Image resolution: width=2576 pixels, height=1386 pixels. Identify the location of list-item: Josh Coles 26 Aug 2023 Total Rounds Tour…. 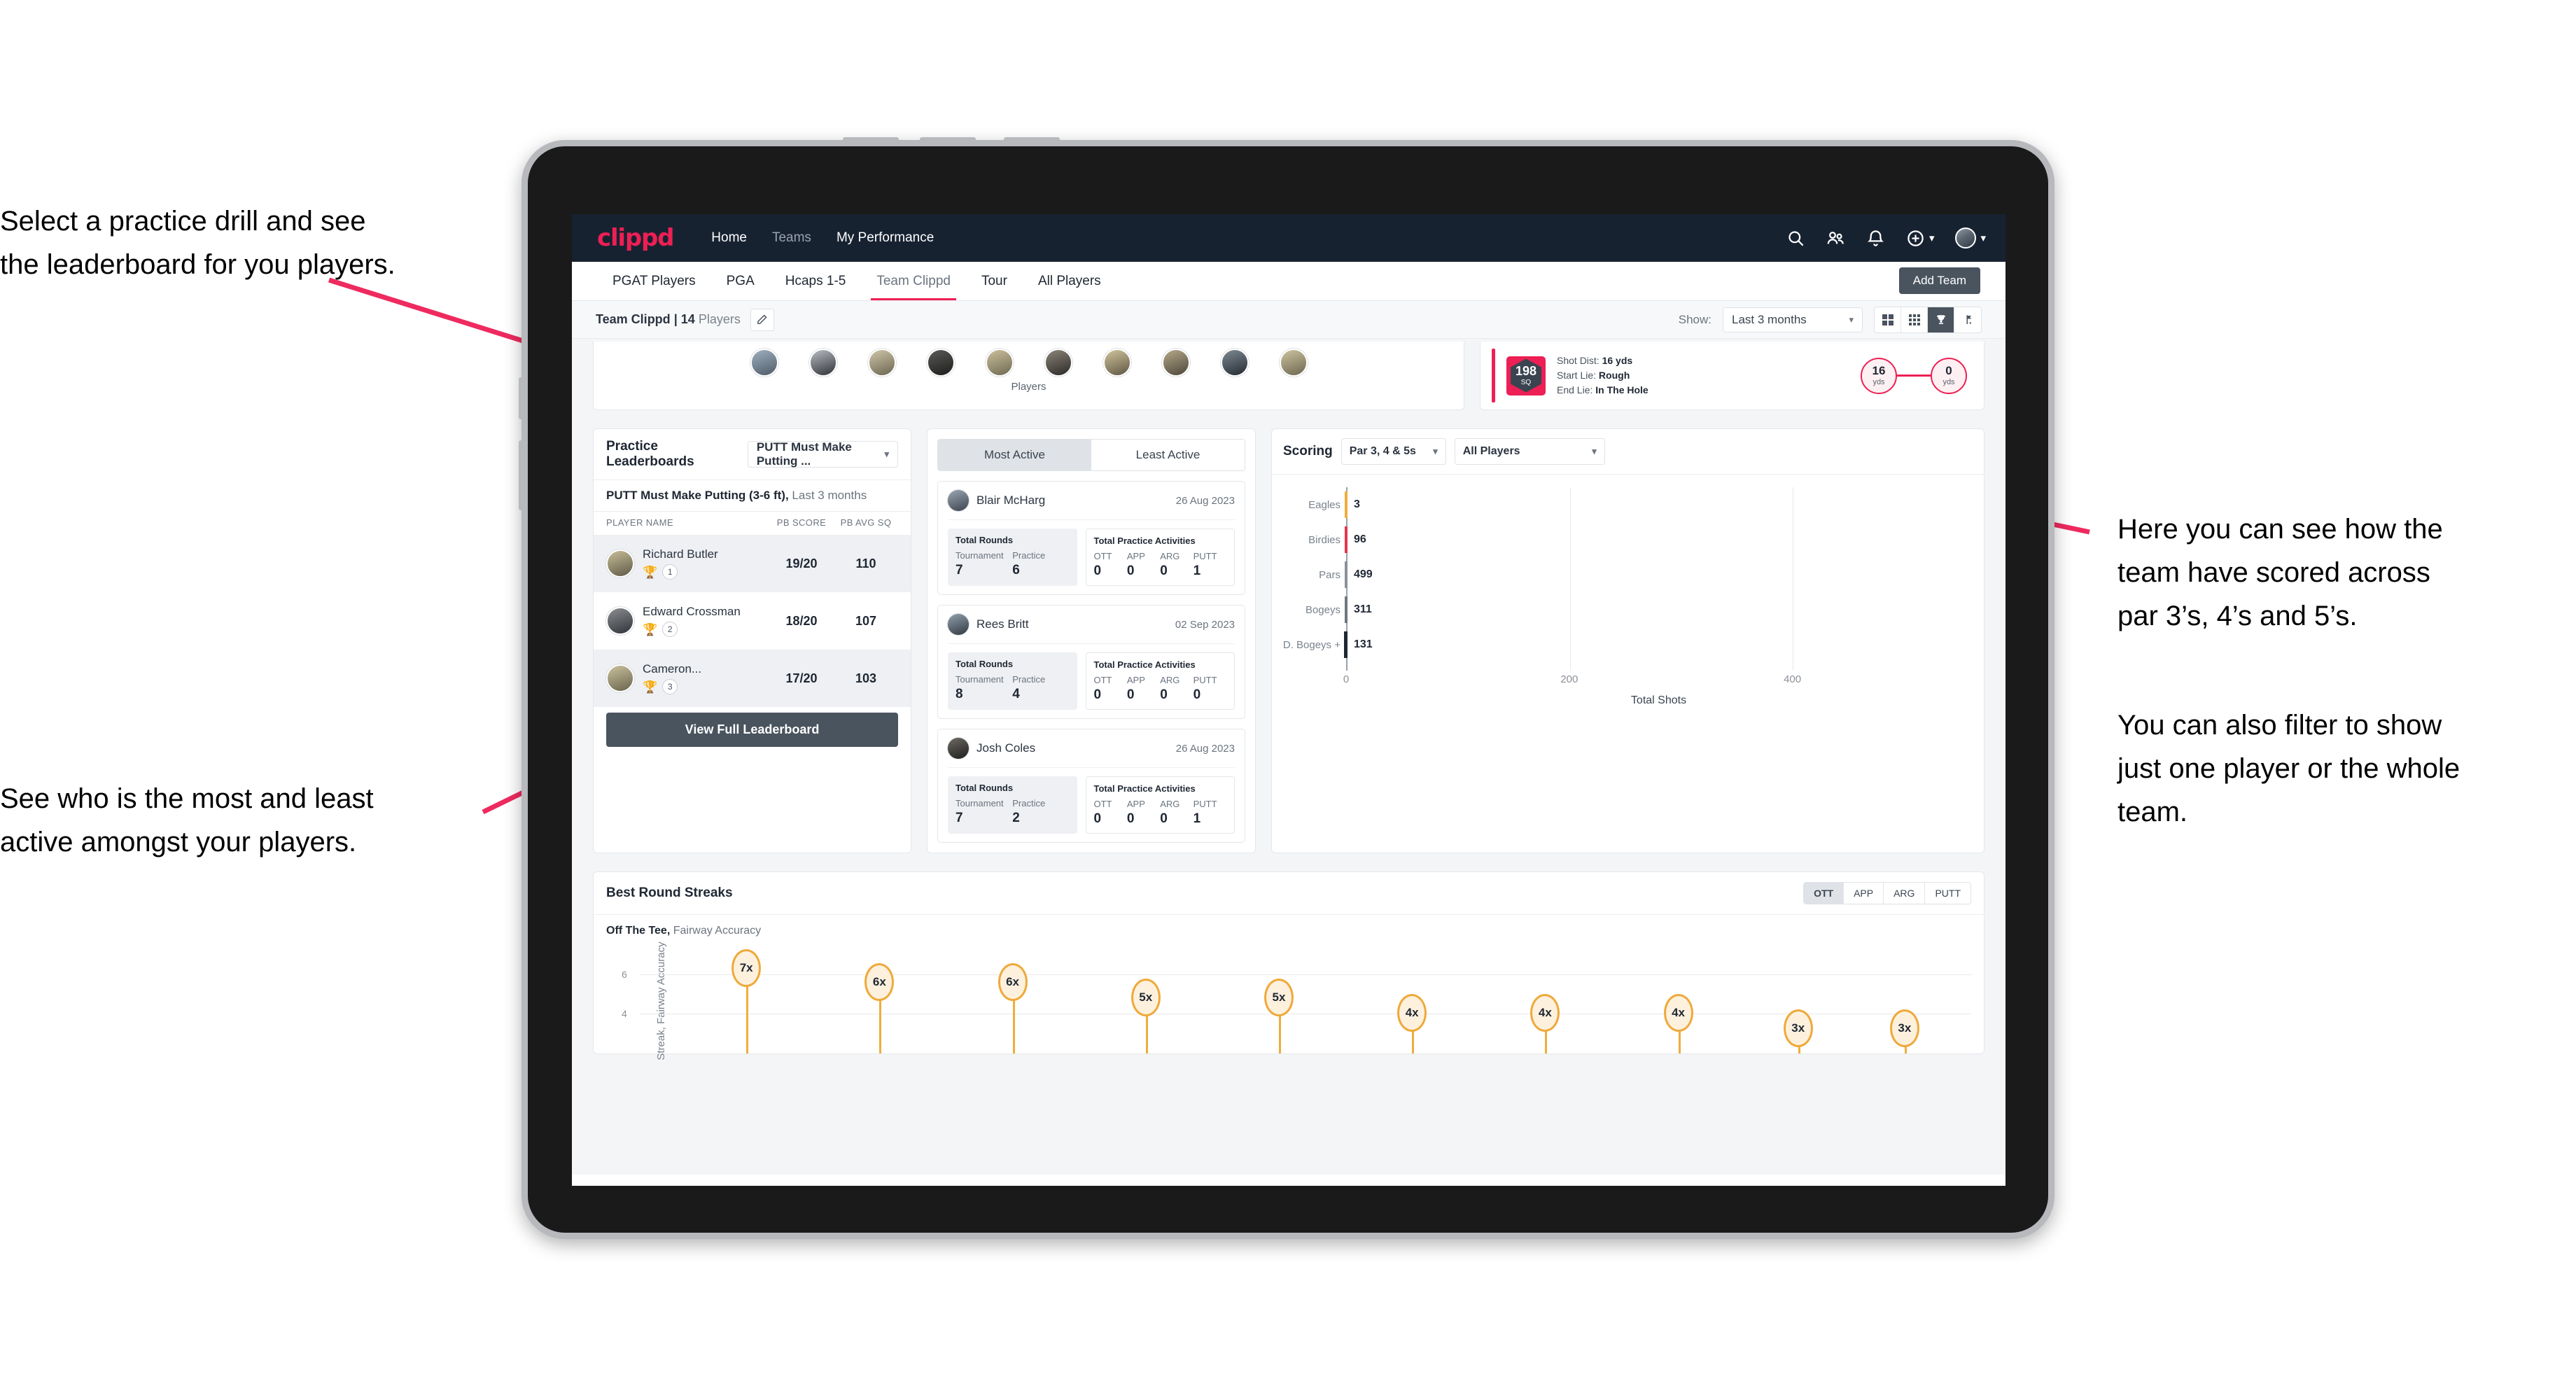
(1091, 786).